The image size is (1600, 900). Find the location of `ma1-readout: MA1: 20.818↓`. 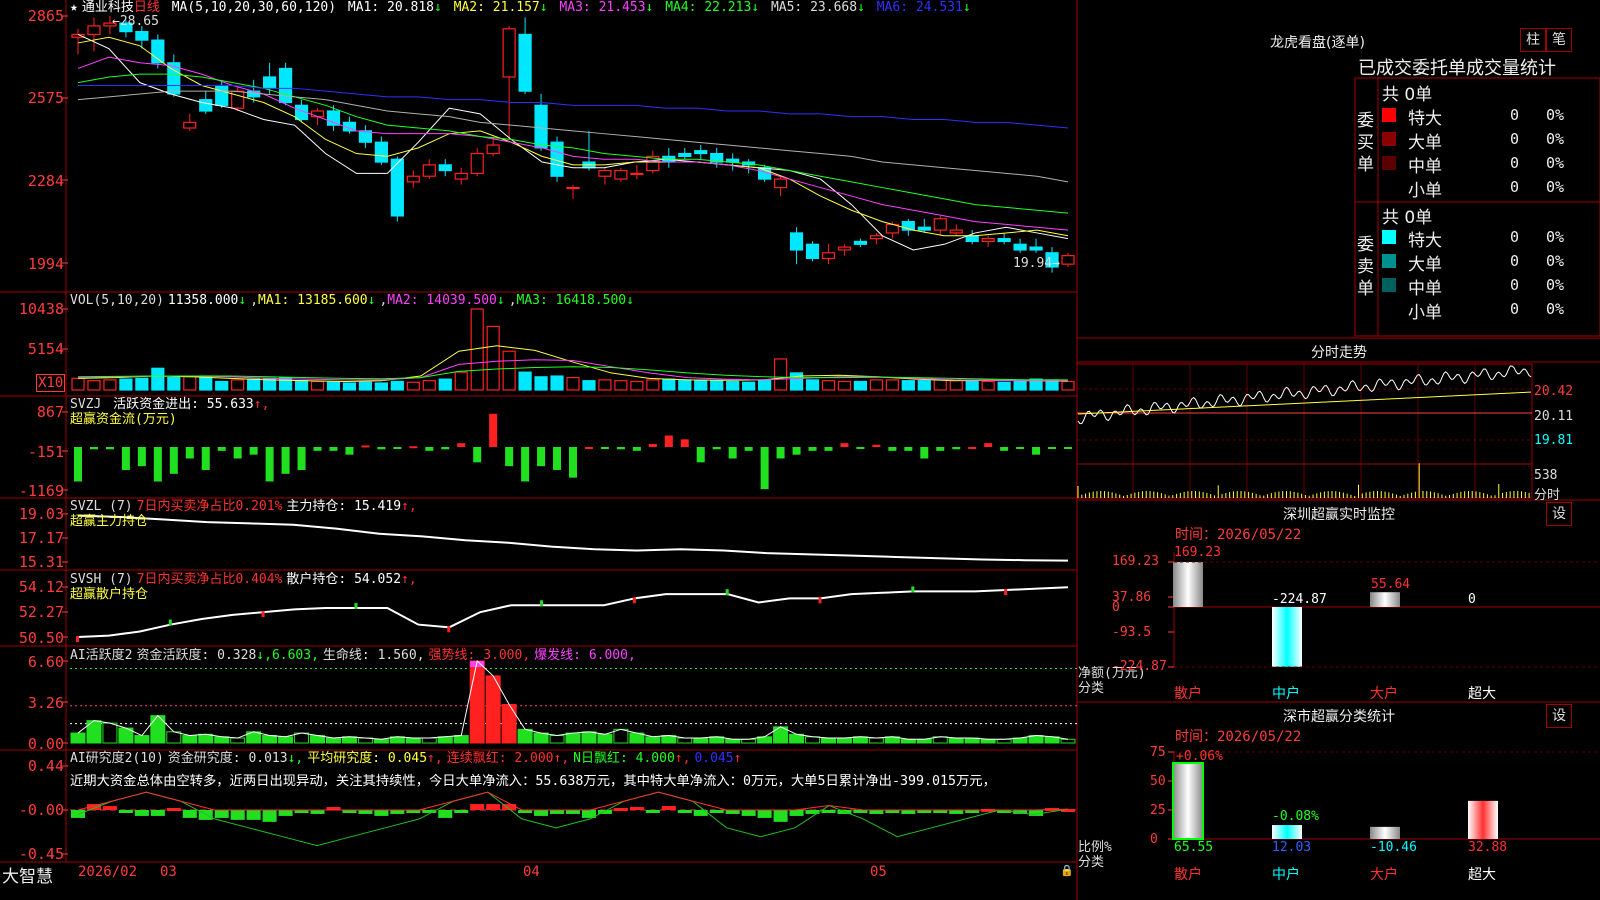

ma1-readout: MA1: 20.818↓ is located at coordinates (394, 7).